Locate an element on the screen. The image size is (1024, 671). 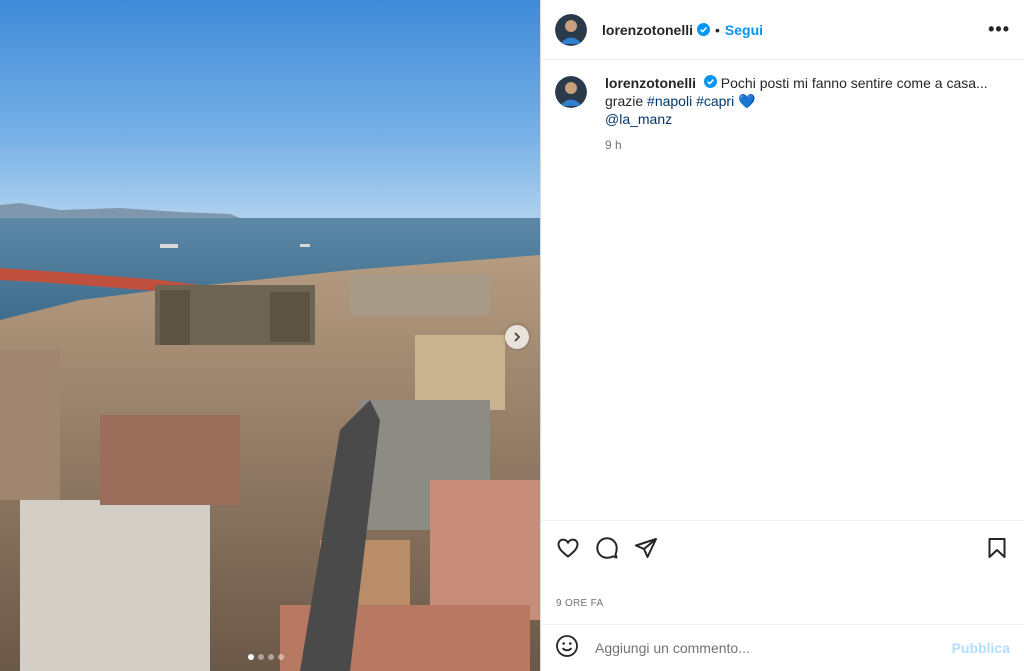
comment-icon is located at coordinates (607, 547).